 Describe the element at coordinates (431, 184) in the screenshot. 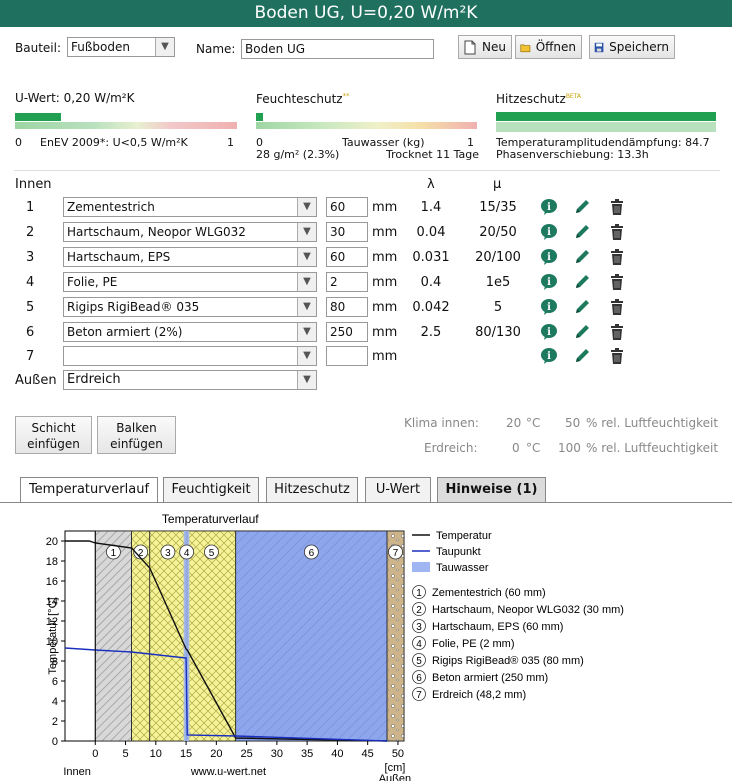

I see `lambda-header: λ` at that location.